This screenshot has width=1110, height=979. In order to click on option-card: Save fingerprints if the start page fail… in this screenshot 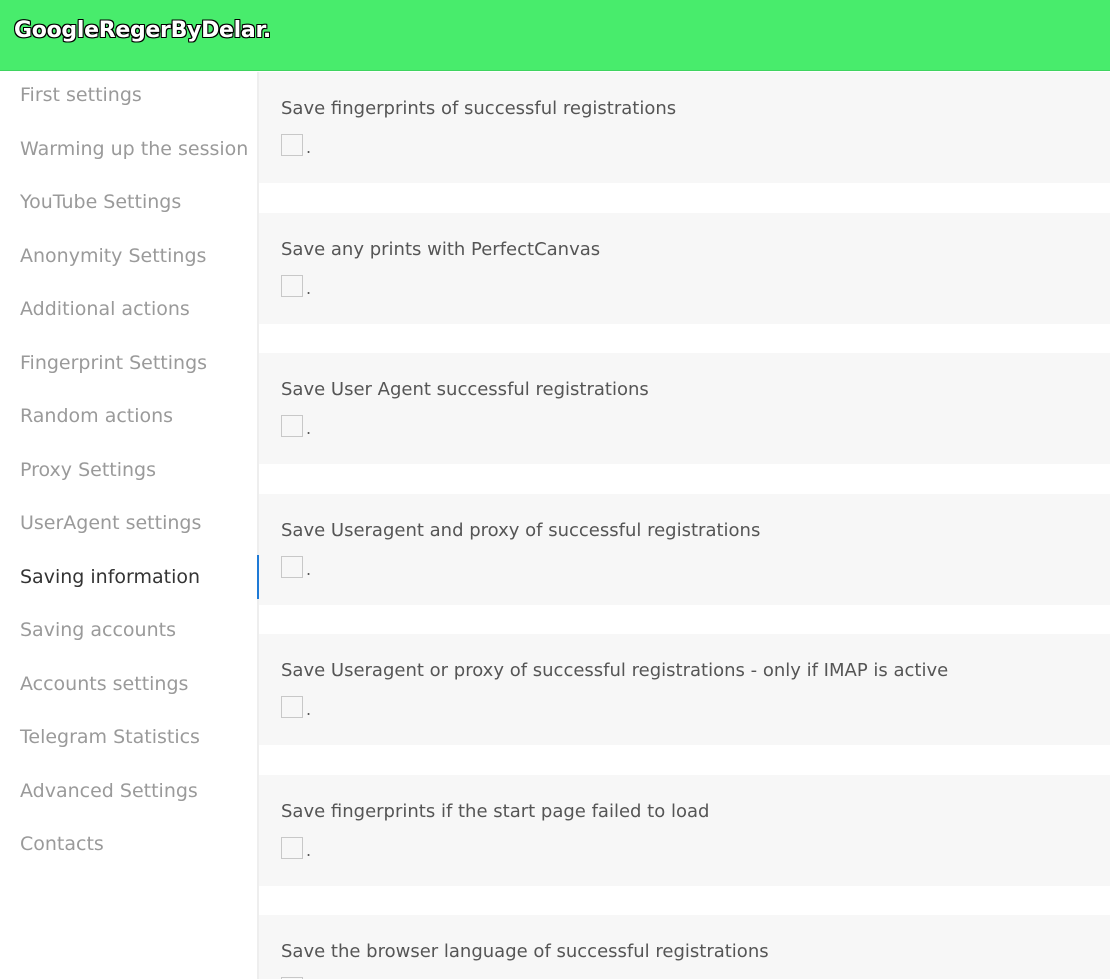, I will do `click(684, 830)`.